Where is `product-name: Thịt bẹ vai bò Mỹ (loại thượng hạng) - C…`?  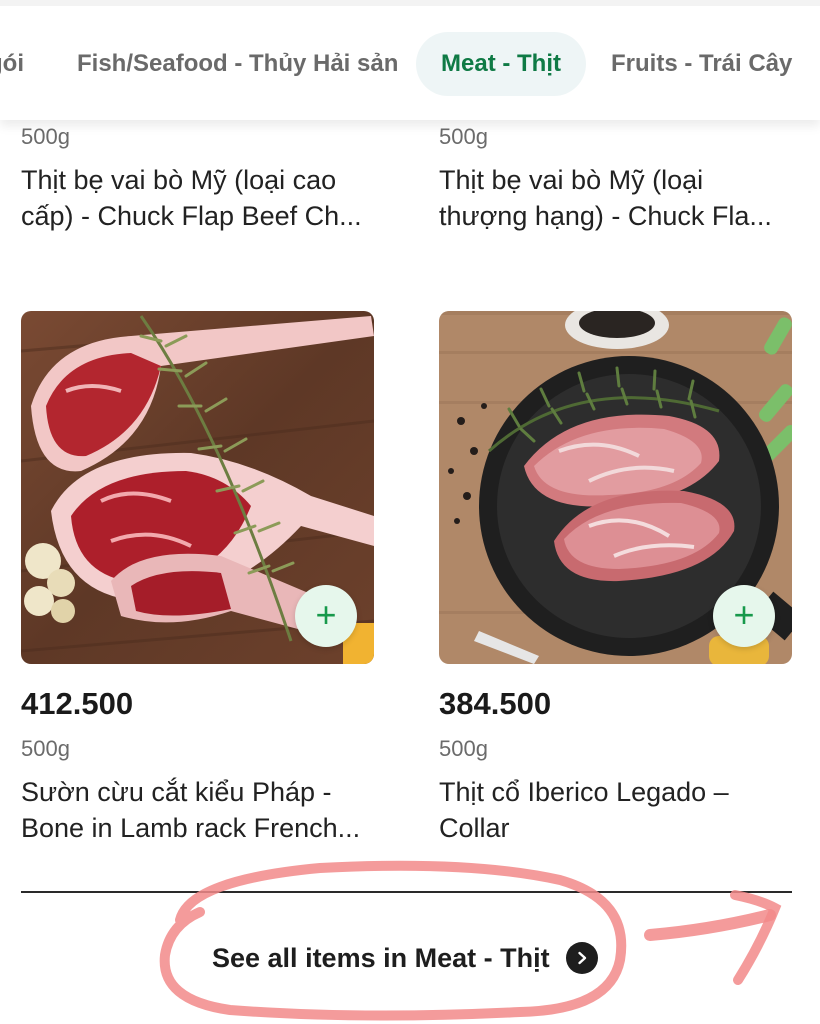 product-name: Thịt bẹ vai bò Mỹ (loại thượng hạng) - C… is located at coordinates (605, 198).